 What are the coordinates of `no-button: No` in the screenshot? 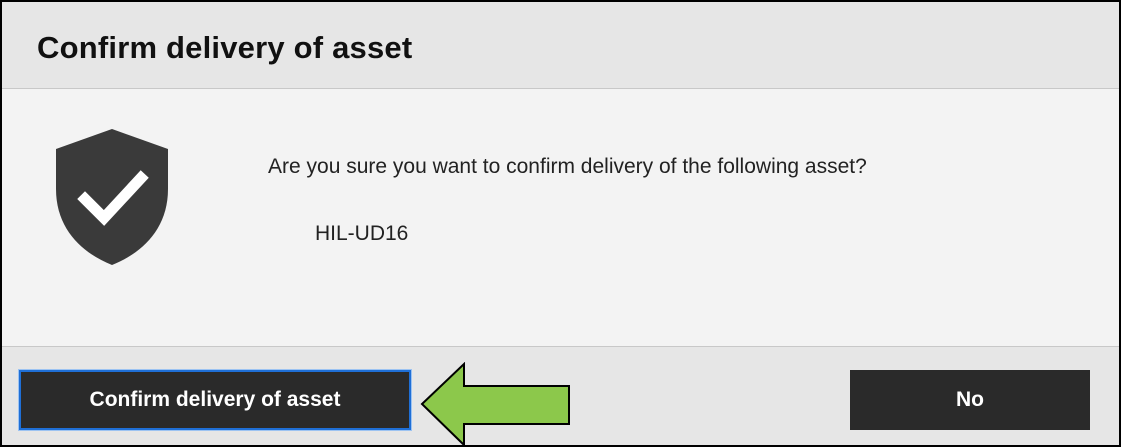 It's located at (970, 400).